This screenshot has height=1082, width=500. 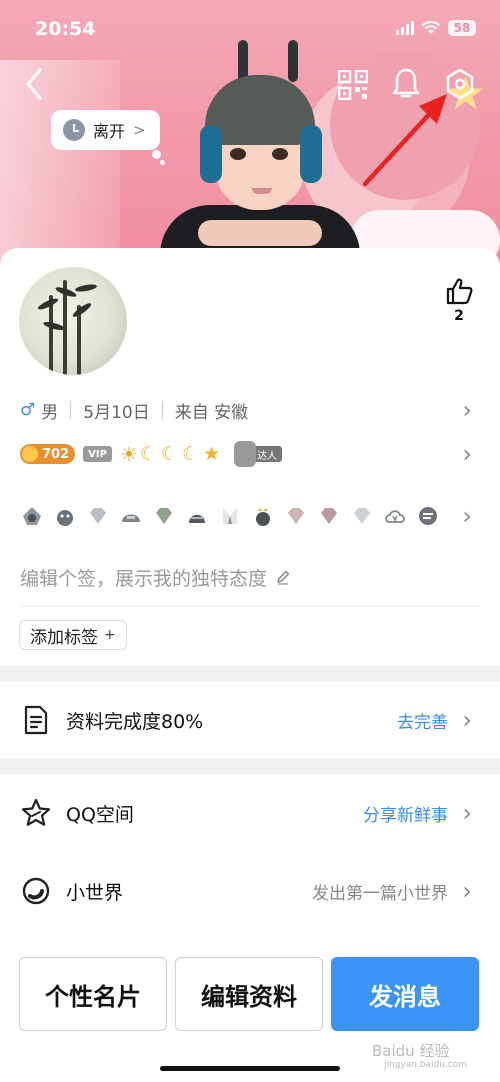 What do you see at coordinates (245, 454) in the screenshot?
I see `daren-wing-icon` at bounding box center [245, 454].